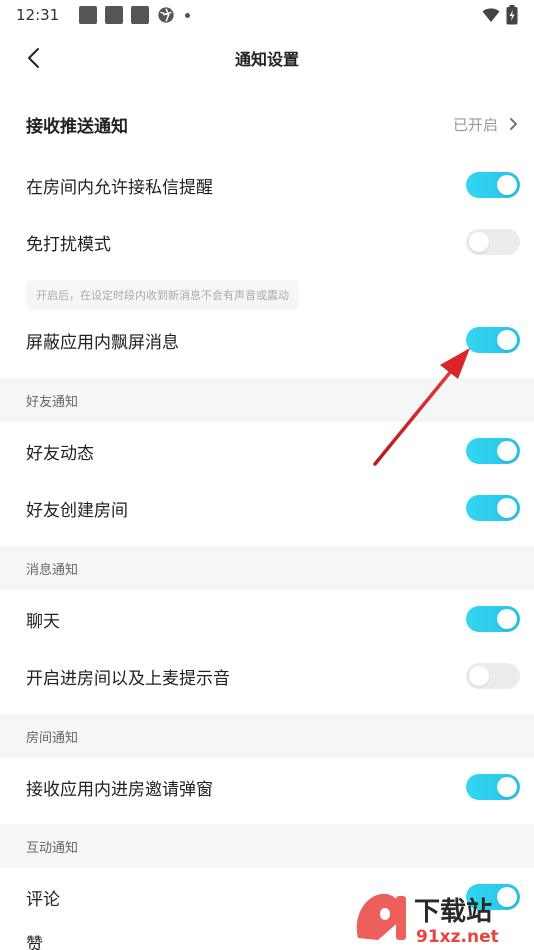 This screenshot has height=950, width=534. What do you see at coordinates (267, 736) in the screenshot?
I see `section-header-room: 房间通知` at bounding box center [267, 736].